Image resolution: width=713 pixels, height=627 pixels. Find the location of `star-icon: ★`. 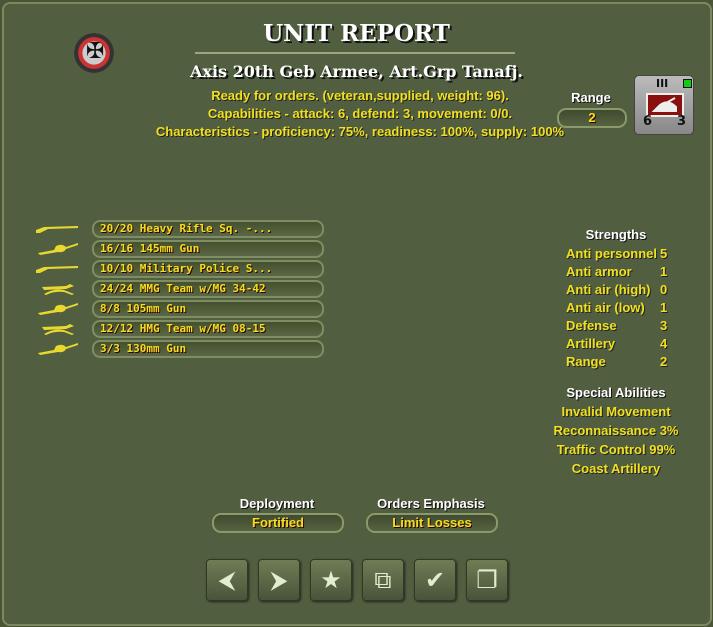

star-icon: ★ is located at coordinates (331, 580).